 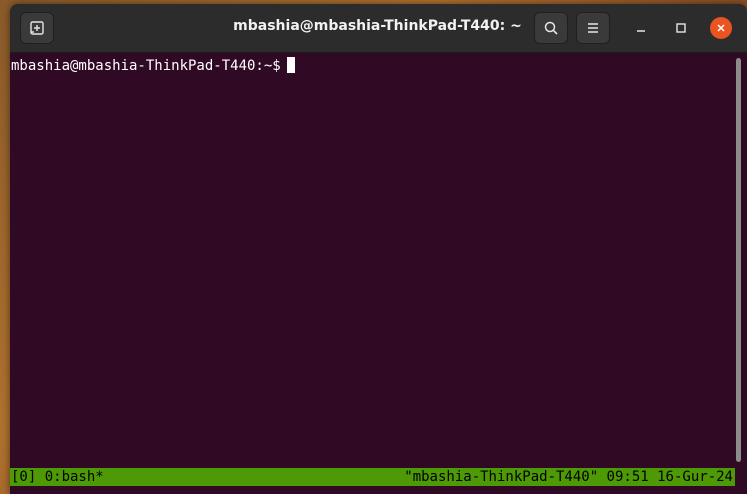 I want to click on scrollbar, so click(x=739, y=261).